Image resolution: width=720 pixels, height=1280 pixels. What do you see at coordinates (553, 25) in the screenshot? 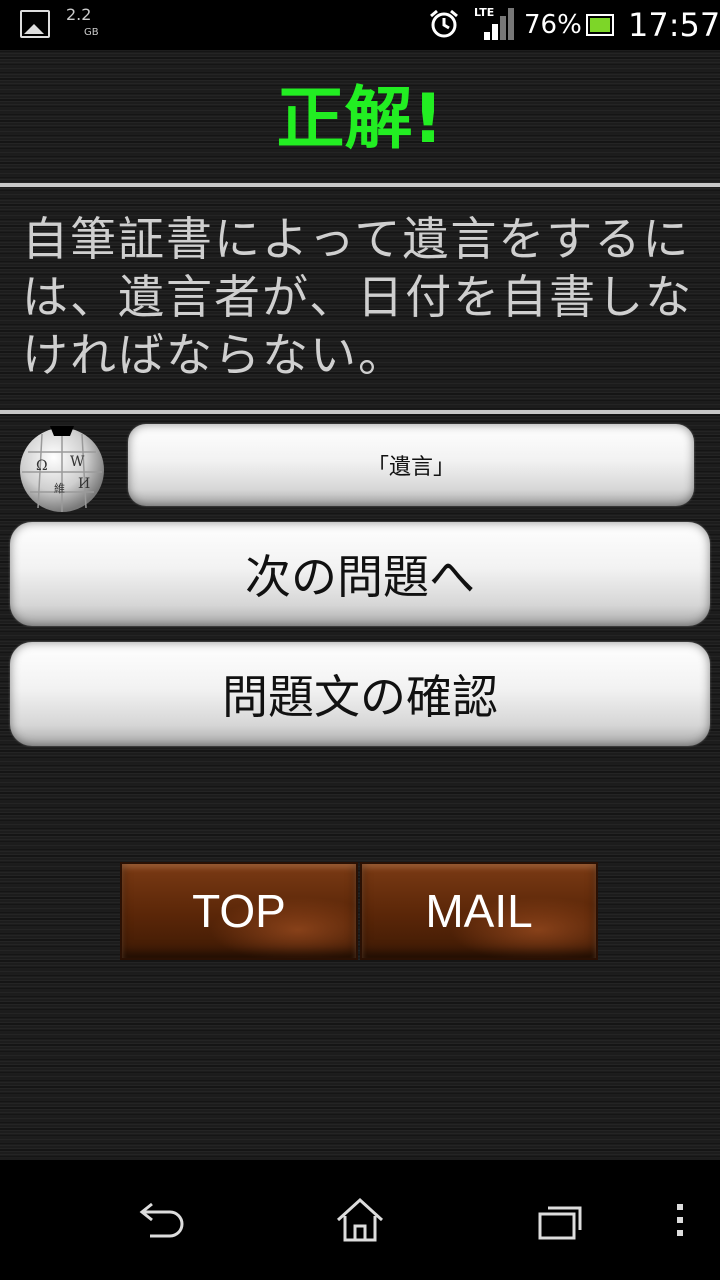
I see `battery-percent: 76%` at bounding box center [553, 25].